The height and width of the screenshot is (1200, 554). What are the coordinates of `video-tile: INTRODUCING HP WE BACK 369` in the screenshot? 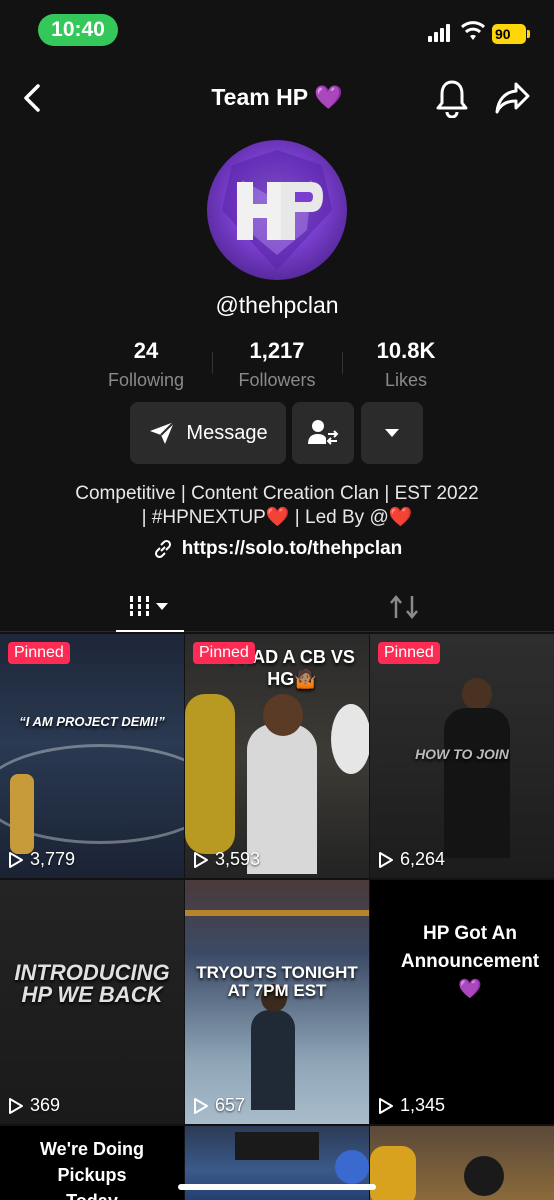 It's located at (92, 1002).